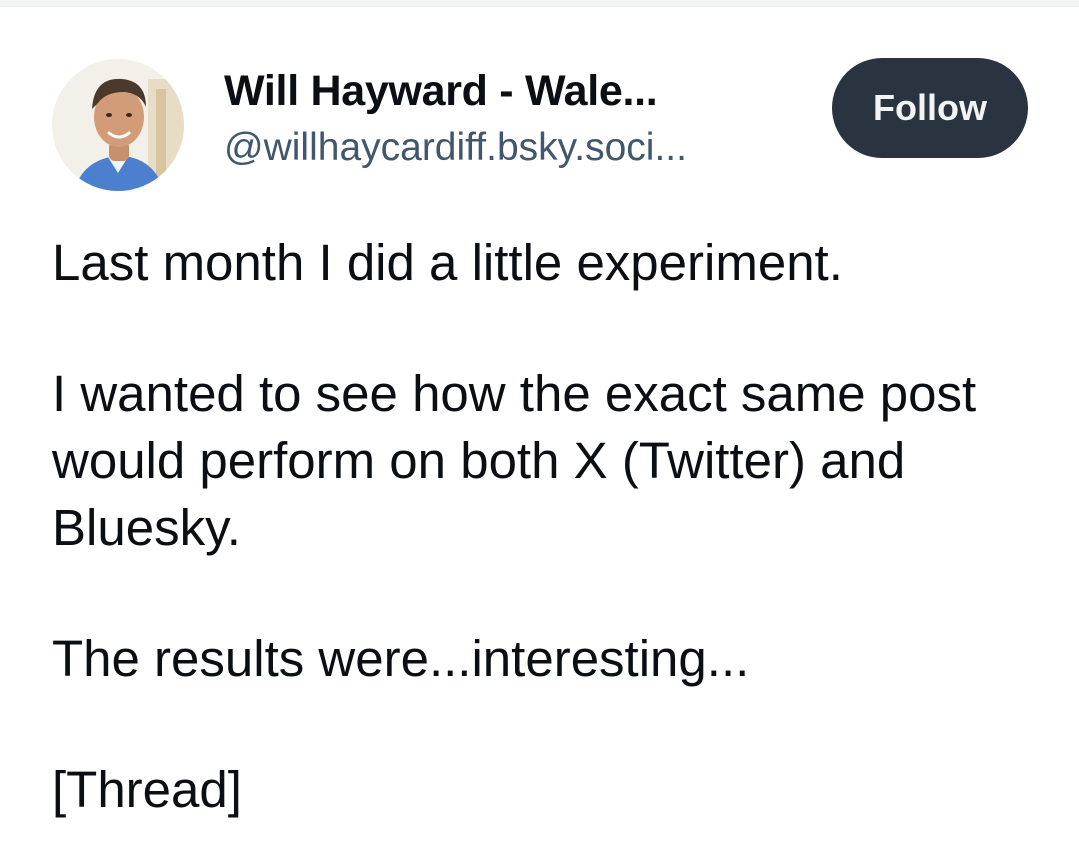 Image resolution: width=1079 pixels, height=862 pixels. I want to click on follow-button: Follow, so click(930, 108).